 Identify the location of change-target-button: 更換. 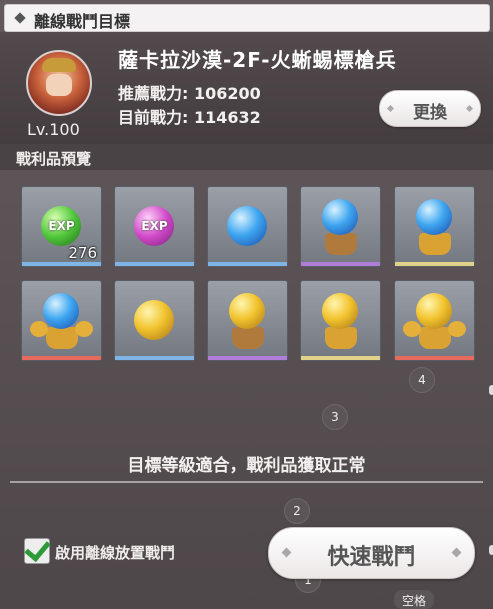
(430, 108).